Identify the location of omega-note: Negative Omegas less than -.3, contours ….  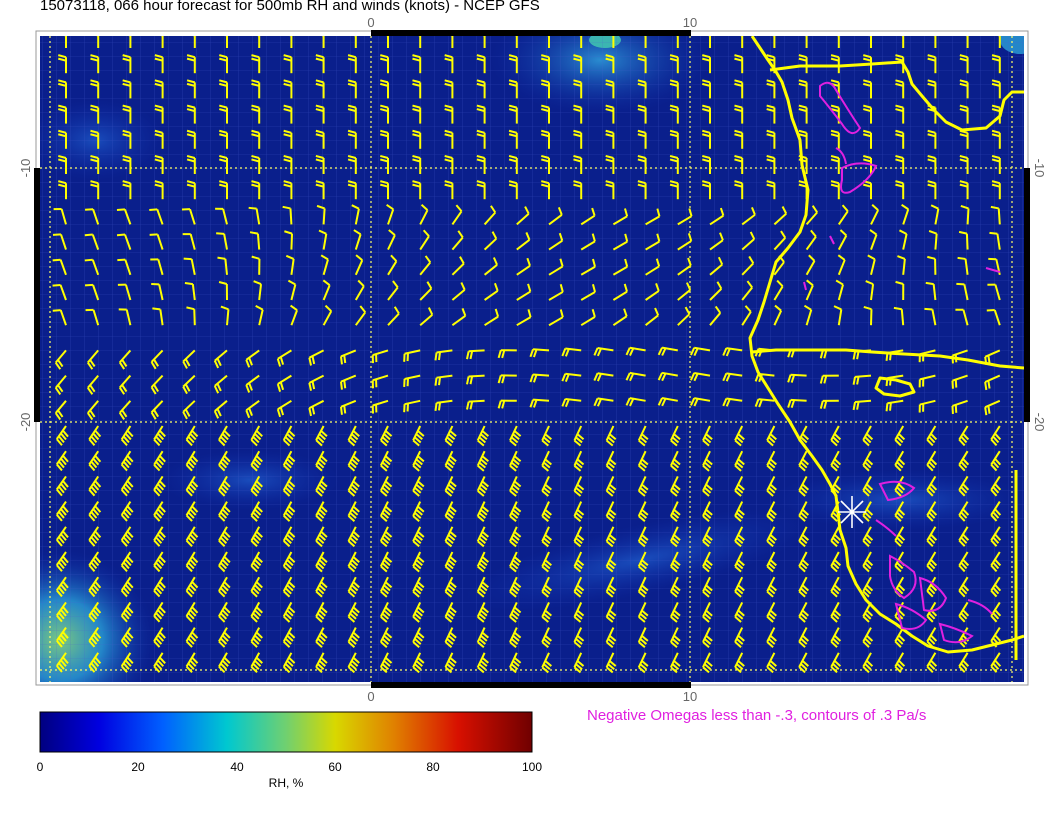
(757, 715).